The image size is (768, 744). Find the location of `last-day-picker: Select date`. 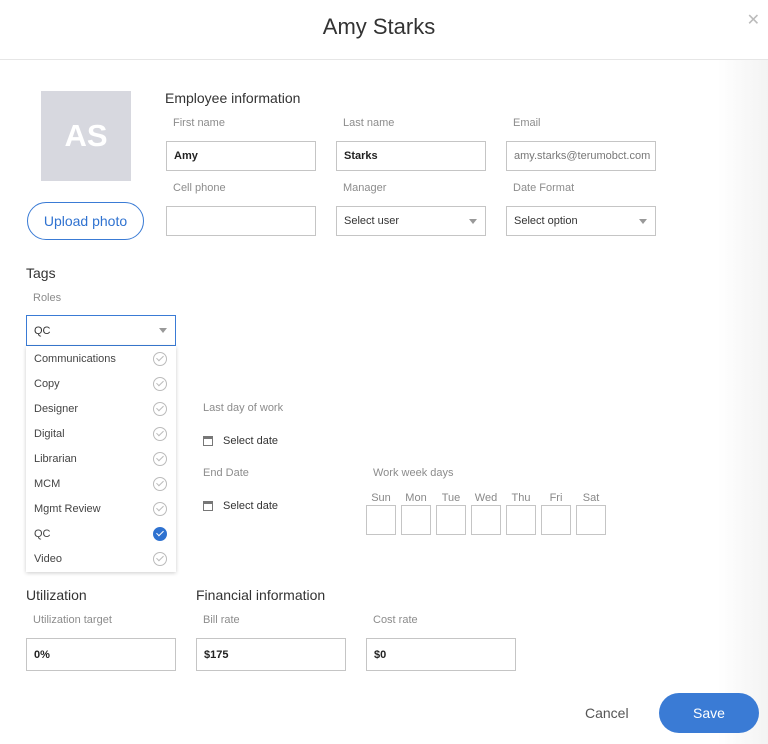

last-day-picker: Select date is located at coordinates (250, 441).